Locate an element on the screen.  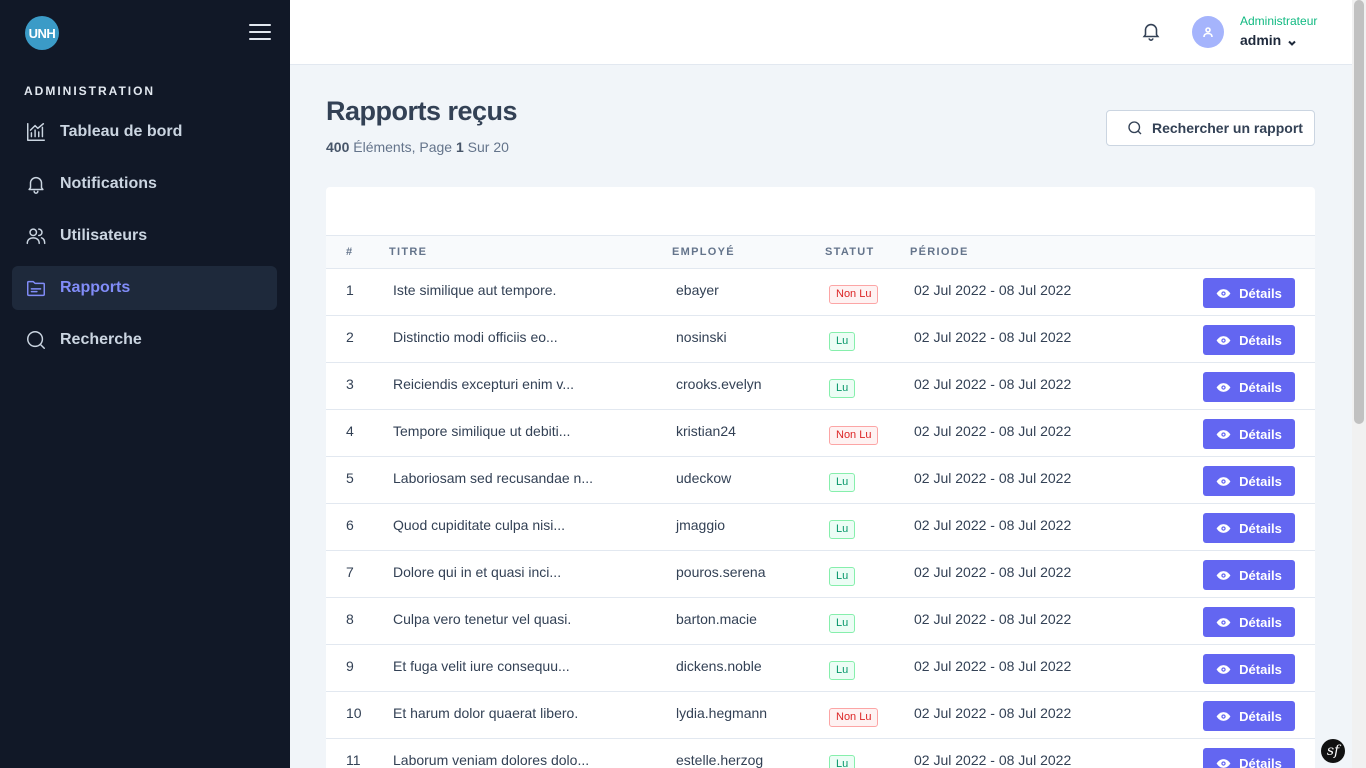
row-number: 8 is located at coordinates (350, 619).